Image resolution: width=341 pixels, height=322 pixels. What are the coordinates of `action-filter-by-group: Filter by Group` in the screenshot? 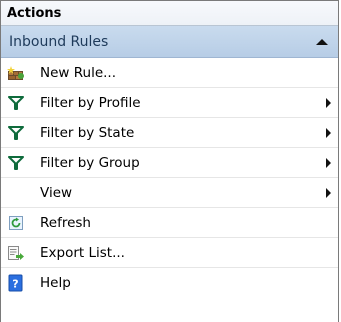 It's located at (169, 163).